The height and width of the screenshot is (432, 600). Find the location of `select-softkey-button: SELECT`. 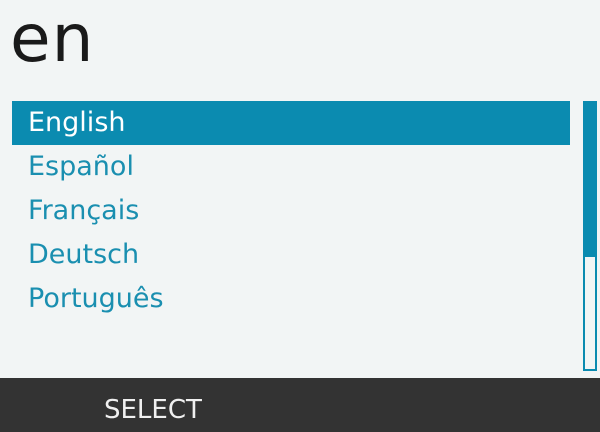

select-softkey-button: SELECT is located at coordinates (153, 405).